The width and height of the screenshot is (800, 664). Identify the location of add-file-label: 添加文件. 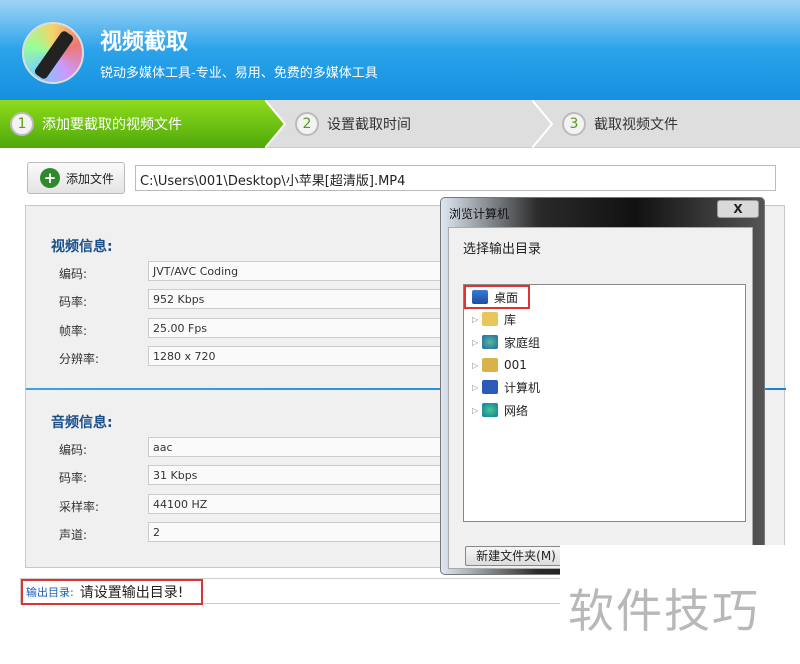
(90, 178).